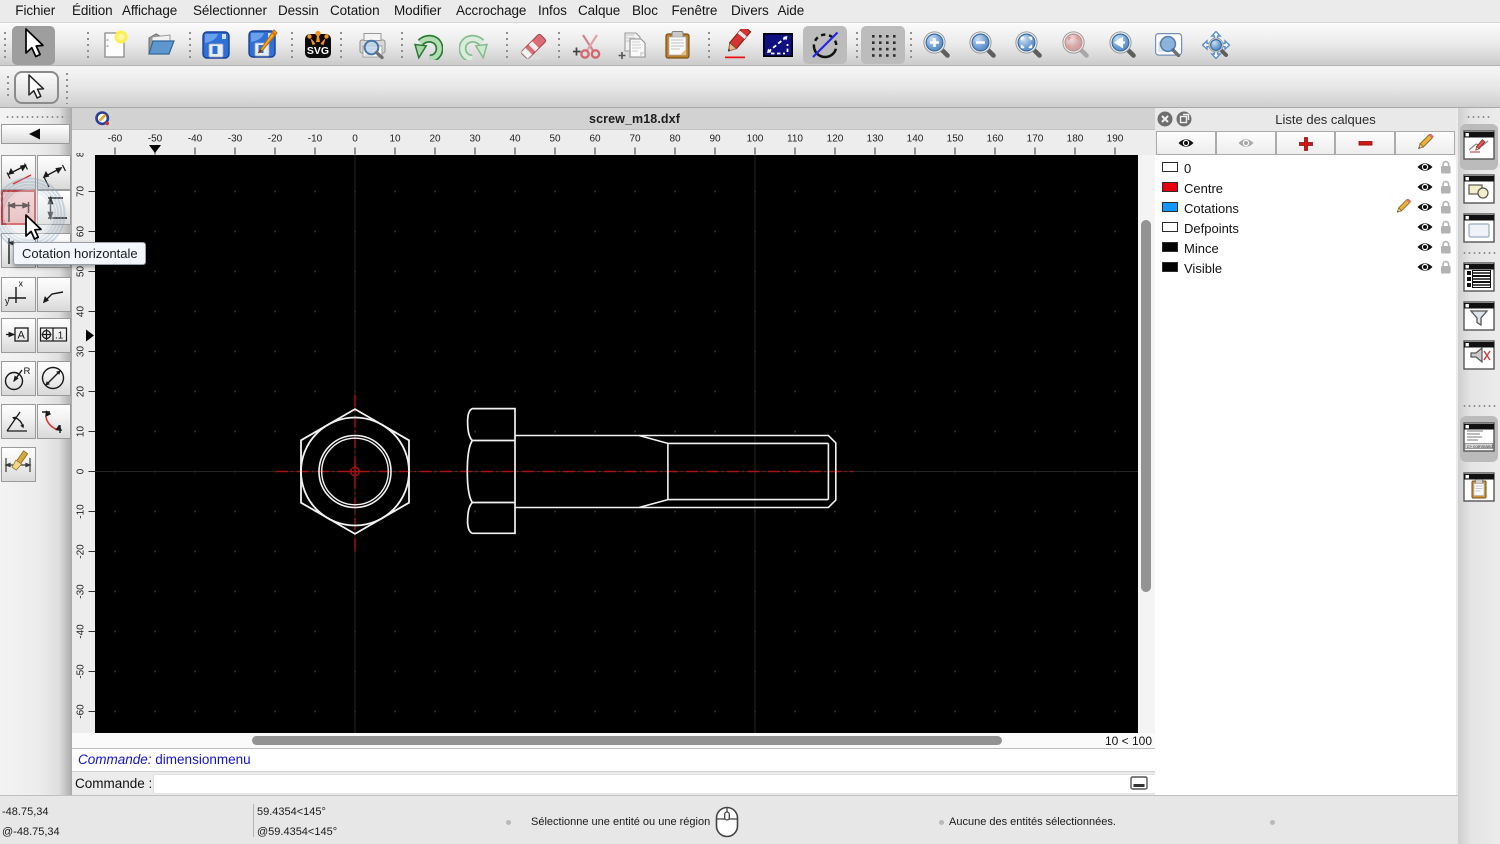 This screenshot has height=844, width=1500. I want to click on svg-text: 100, so click(755, 139).